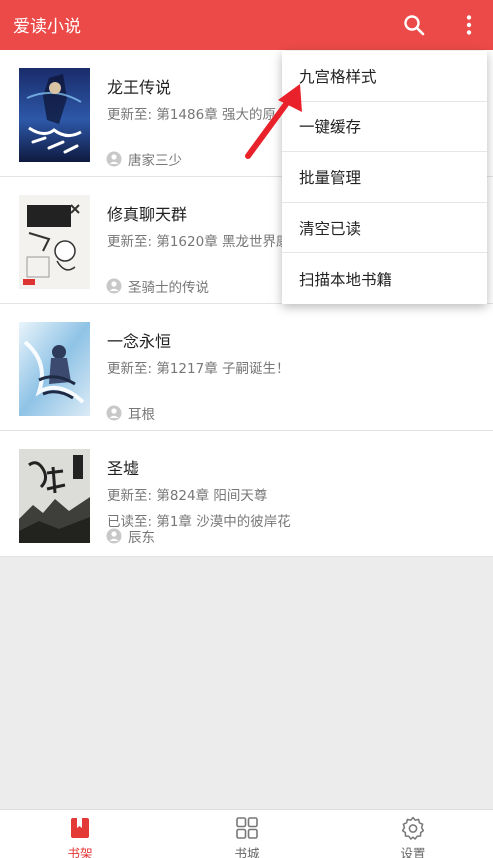  I want to click on book-author: 耳根, so click(141, 415).